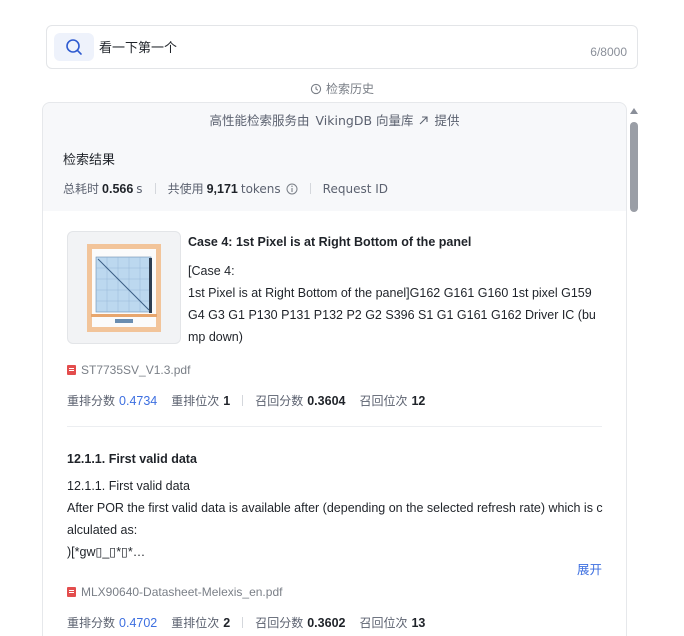 The height and width of the screenshot is (636, 684). What do you see at coordinates (182, 592) in the screenshot?
I see `file-name: MLX90640-Datasheet-Melexis_en.pdf` at bounding box center [182, 592].